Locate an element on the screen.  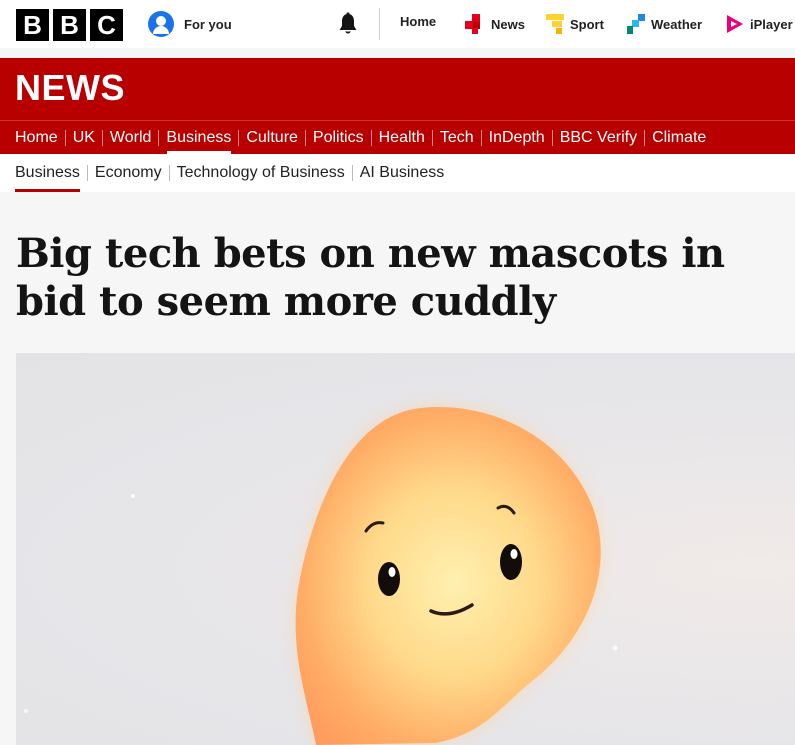
nav-item-tech: Tech is located at coordinates (449, 137).